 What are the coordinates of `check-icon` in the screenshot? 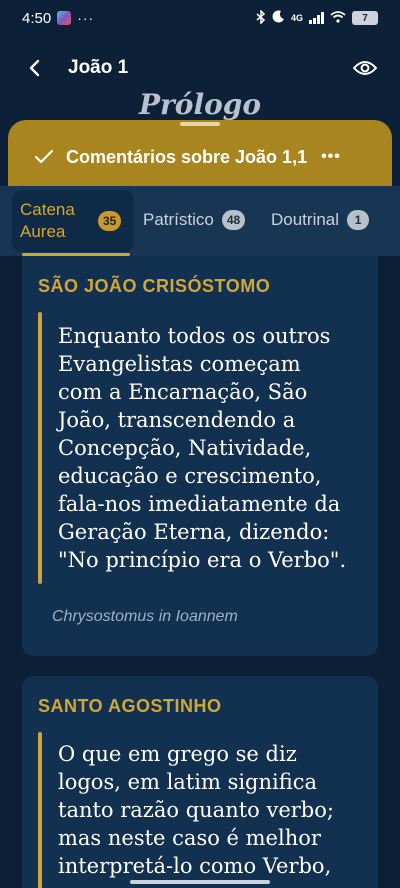 It's located at (45, 157).